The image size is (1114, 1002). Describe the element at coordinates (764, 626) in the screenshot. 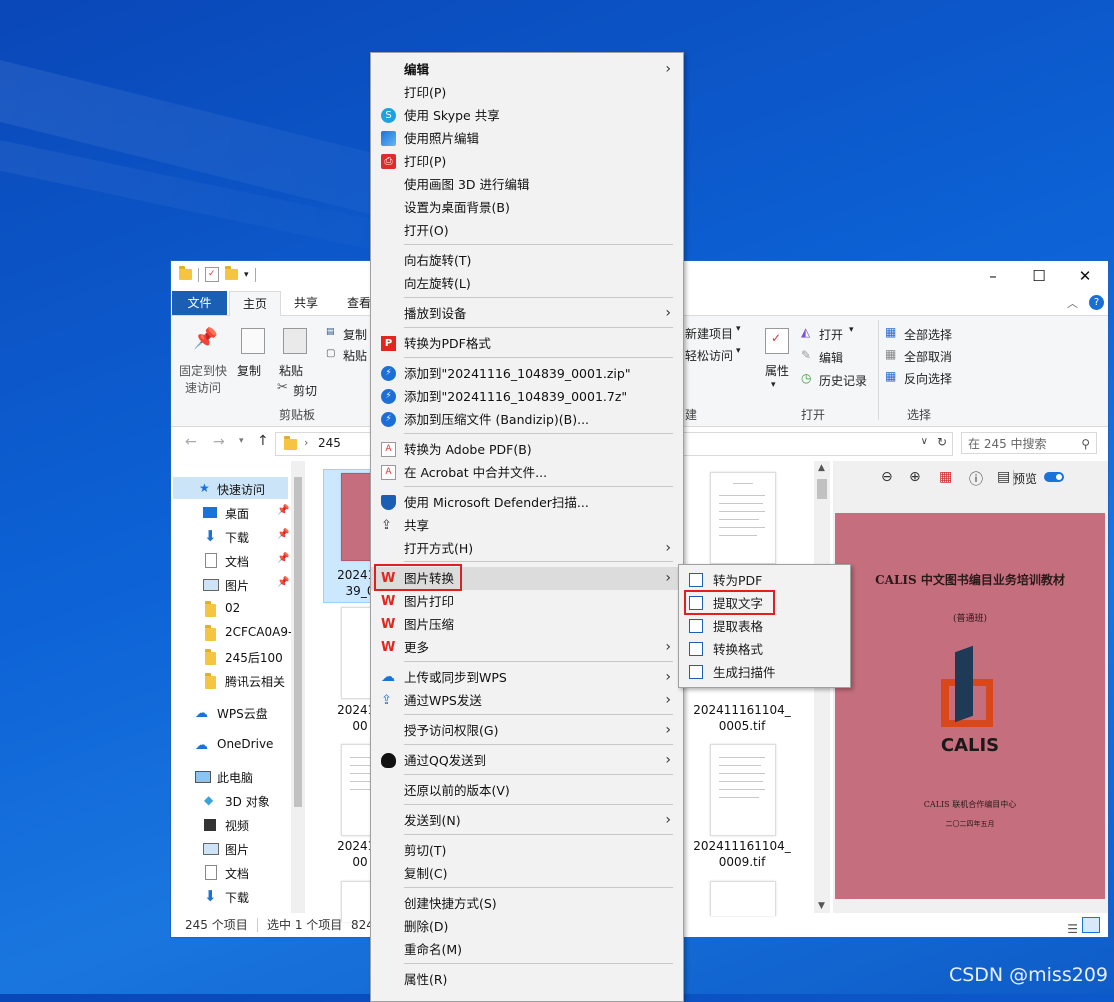

I see `submenu-item: 提取表格` at that location.